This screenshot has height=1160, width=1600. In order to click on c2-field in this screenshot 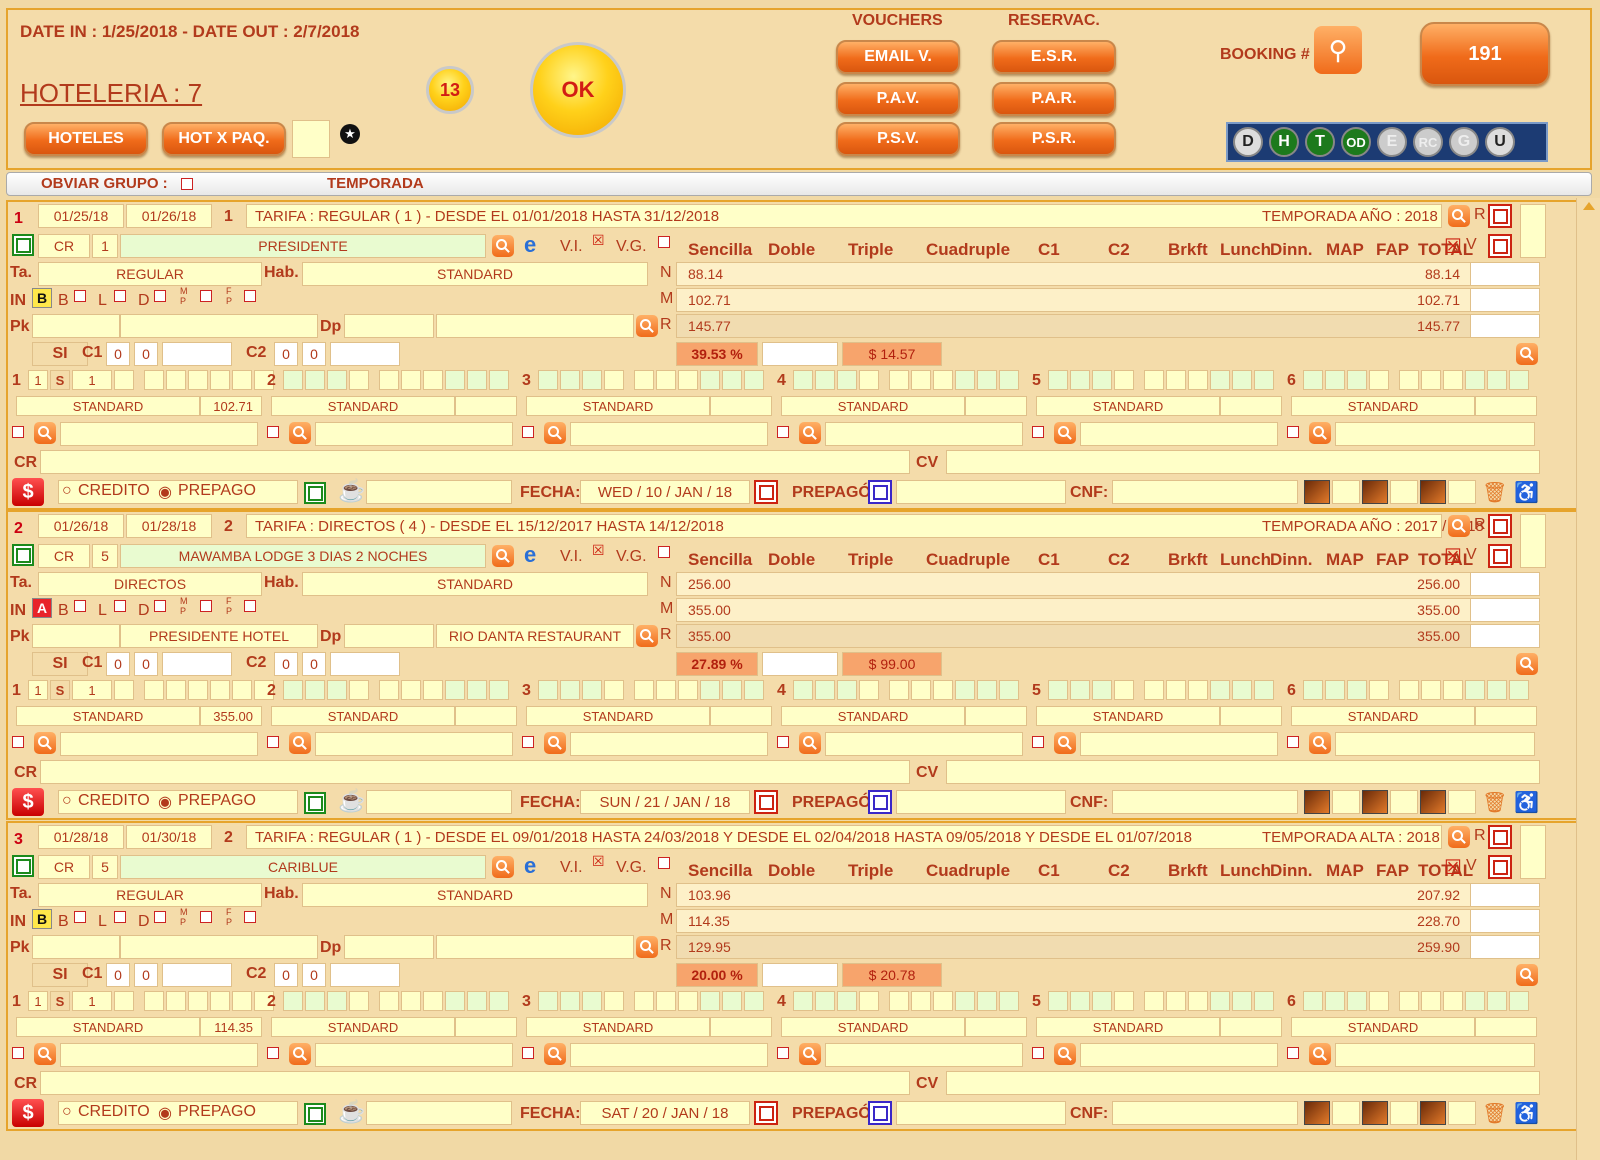, I will do `click(365, 664)`.